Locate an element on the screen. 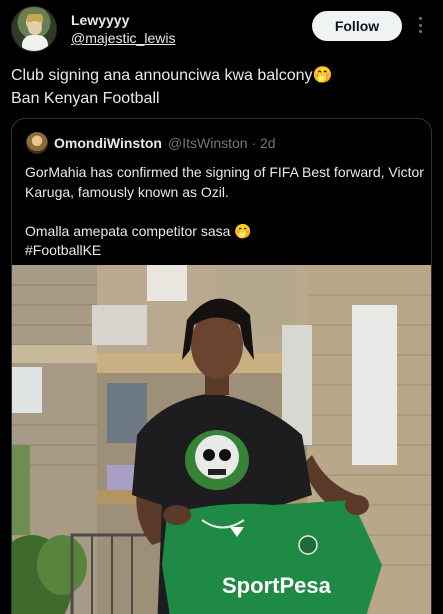 Image resolution: width=443 pixels, height=614 pixels. author-display-name: Lewyyyy is located at coordinates (100, 20).